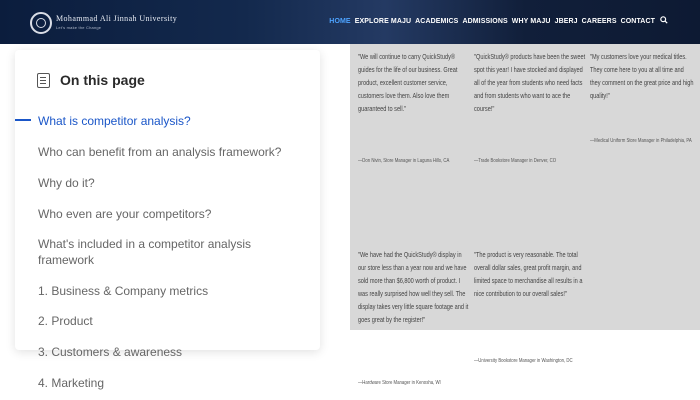 The image size is (700, 400). I want to click on nav-home: HOME, so click(339, 21).